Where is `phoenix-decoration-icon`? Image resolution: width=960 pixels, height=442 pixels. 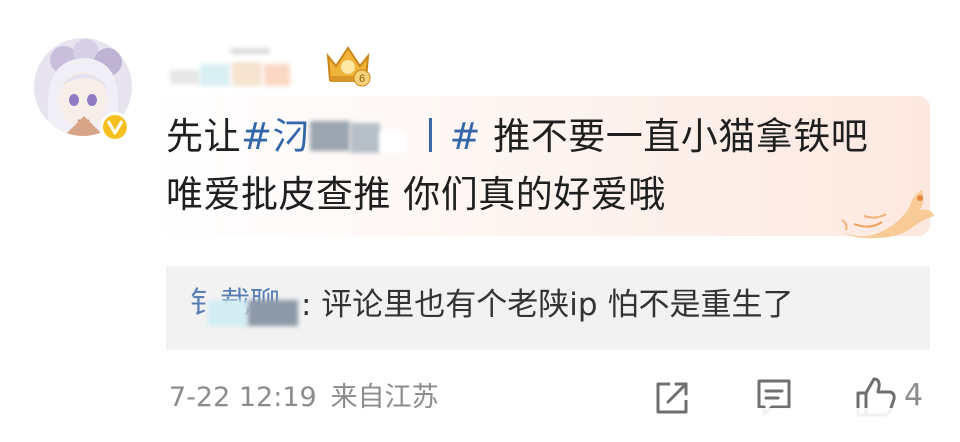
phoenix-decoration-icon is located at coordinates (886, 213).